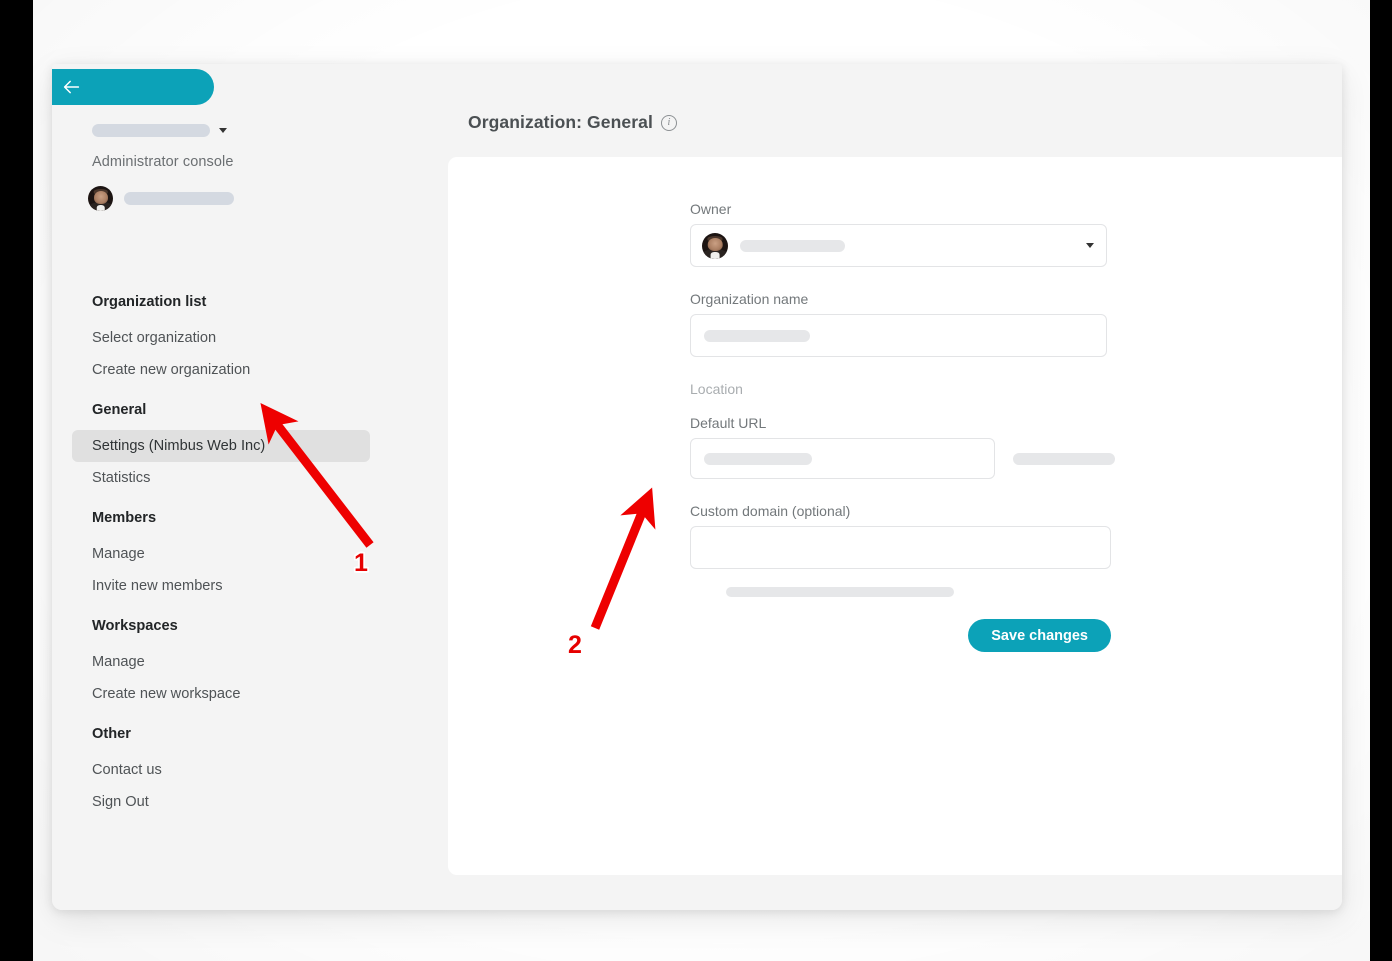  I want to click on nav-group-members: Members Manage Invite new members, so click(224, 555).